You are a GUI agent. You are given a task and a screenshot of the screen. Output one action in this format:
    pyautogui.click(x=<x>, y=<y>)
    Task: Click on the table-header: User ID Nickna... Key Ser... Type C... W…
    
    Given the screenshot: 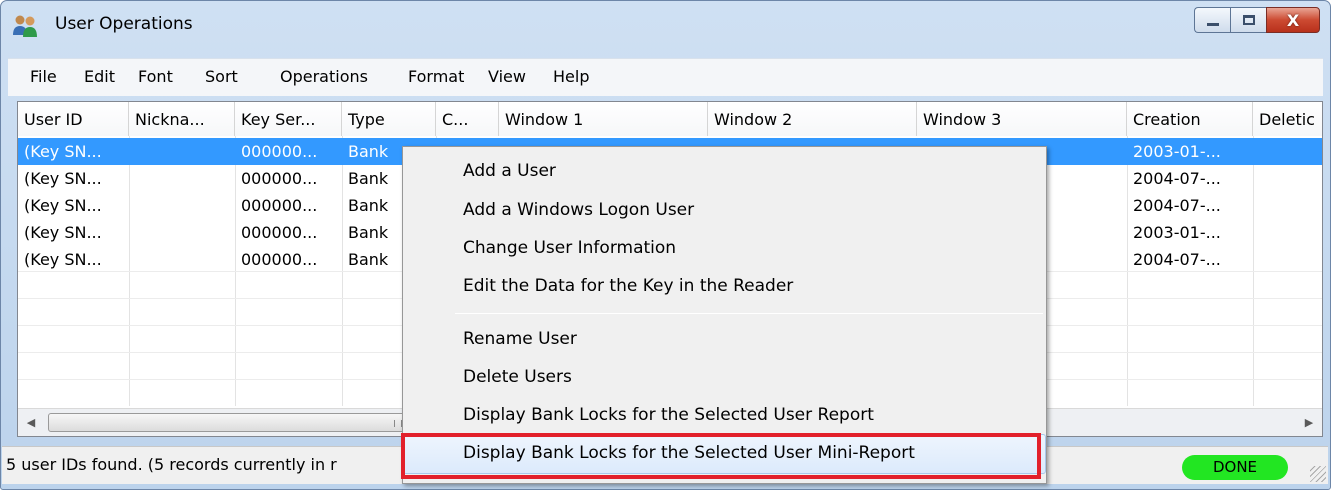 What is the action you would take?
    pyautogui.click(x=670, y=119)
    